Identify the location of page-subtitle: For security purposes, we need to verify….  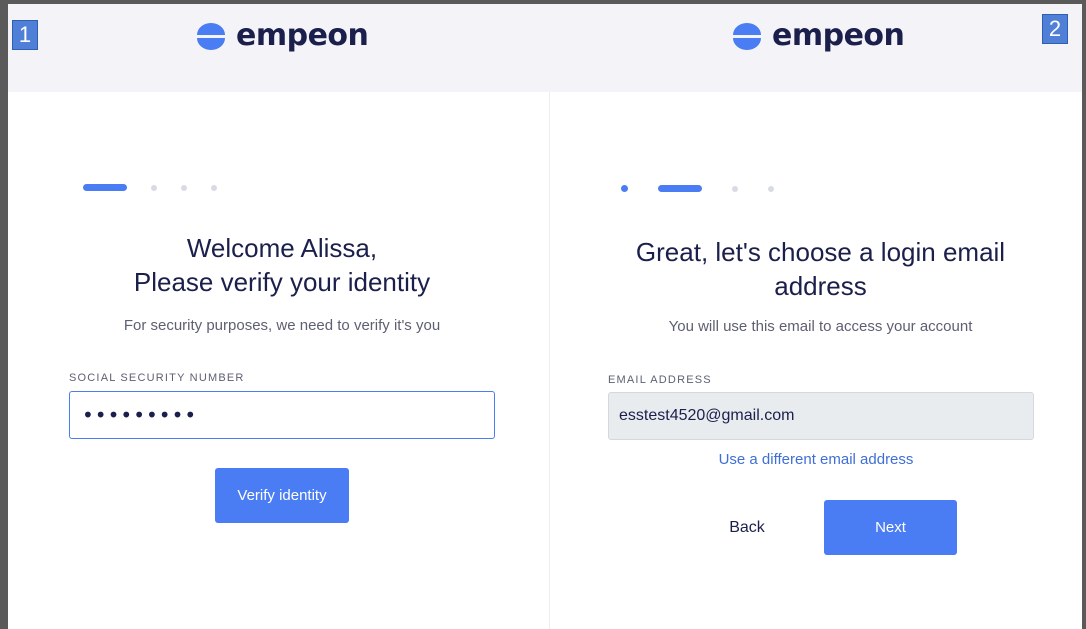
(282, 325).